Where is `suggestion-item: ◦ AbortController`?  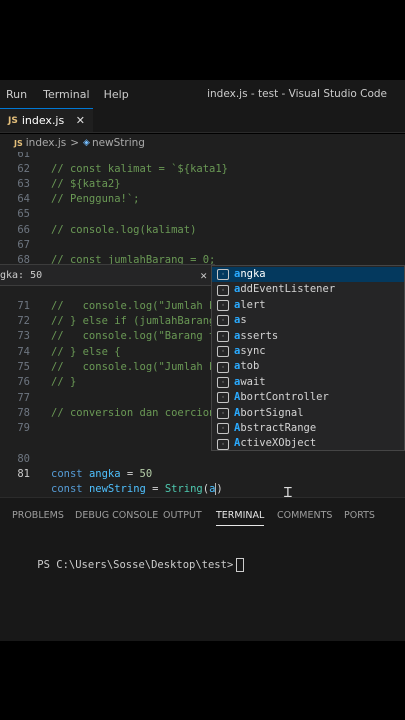 suggestion-item: ◦ AbortController is located at coordinates (308, 397).